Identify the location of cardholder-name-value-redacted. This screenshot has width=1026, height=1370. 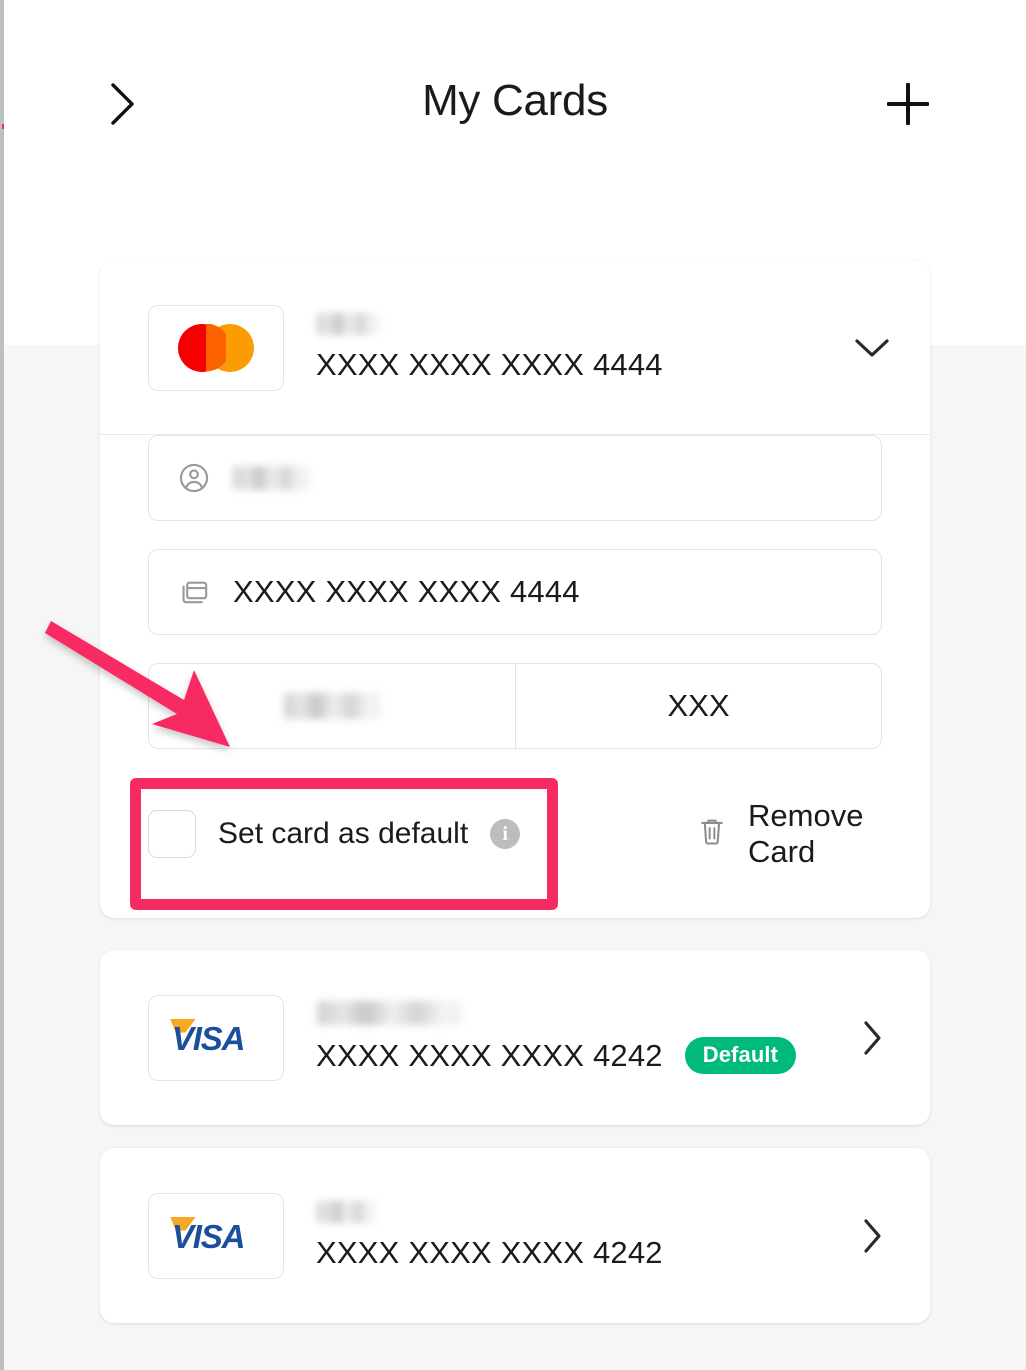
(271, 478).